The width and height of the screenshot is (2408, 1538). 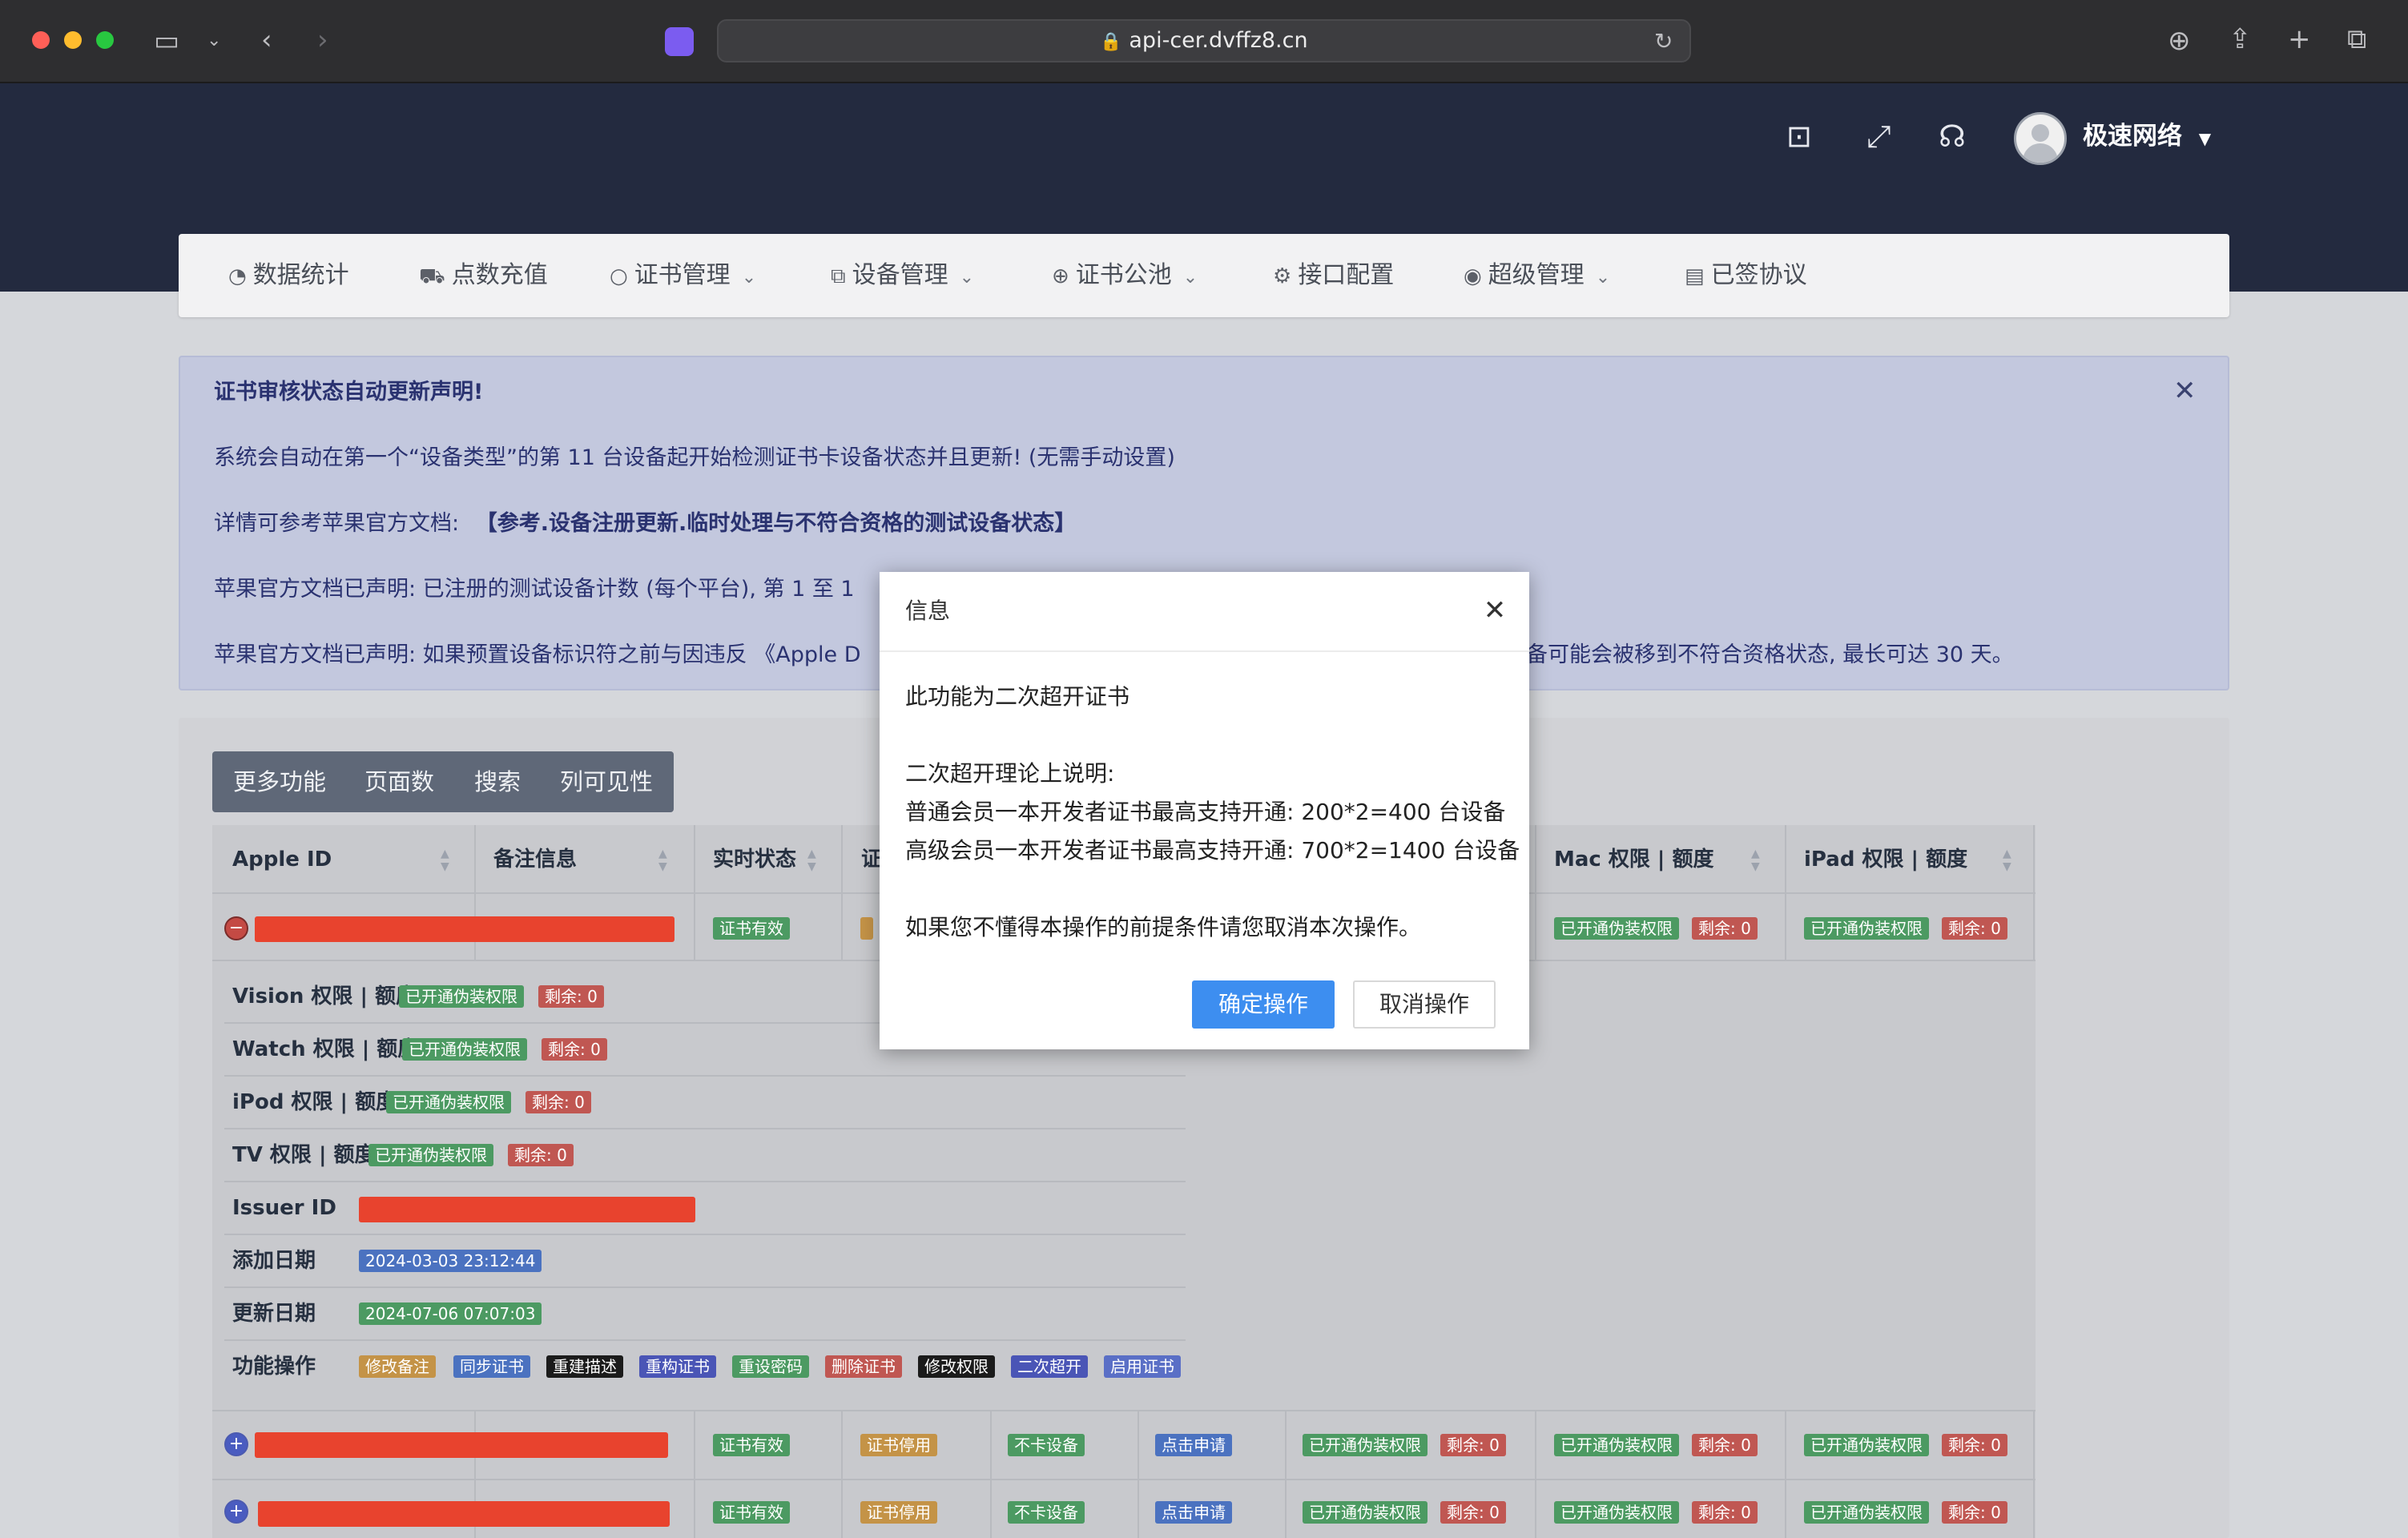 I want to click on archive-icon: ⊡, so click(x=1799, y=137).